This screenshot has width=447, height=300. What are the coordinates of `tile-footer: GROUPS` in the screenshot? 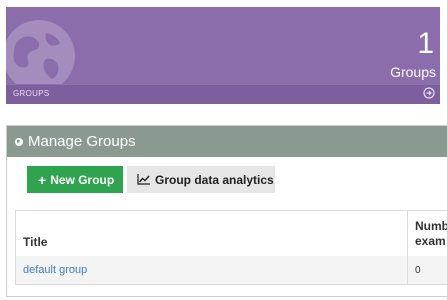 It's located at (223, 94).